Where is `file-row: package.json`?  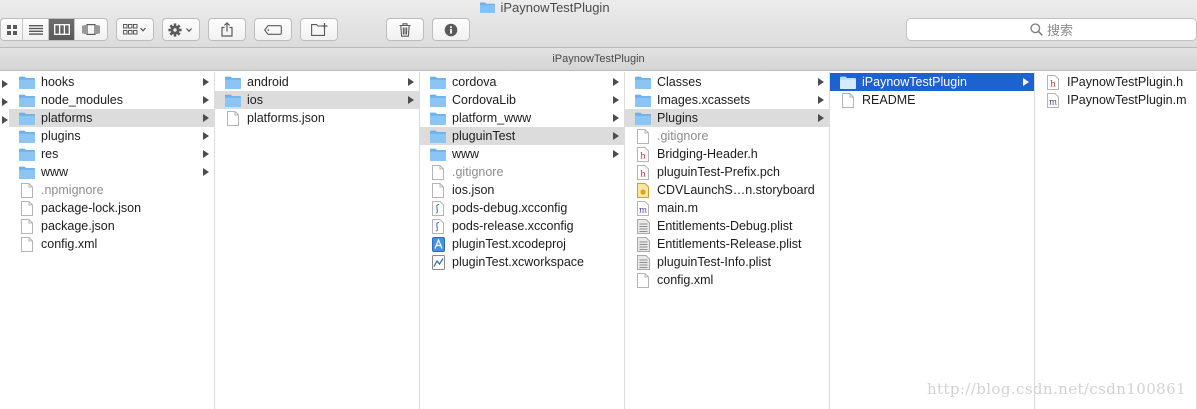 file-row: package.json is located at coordinates (111, 226).